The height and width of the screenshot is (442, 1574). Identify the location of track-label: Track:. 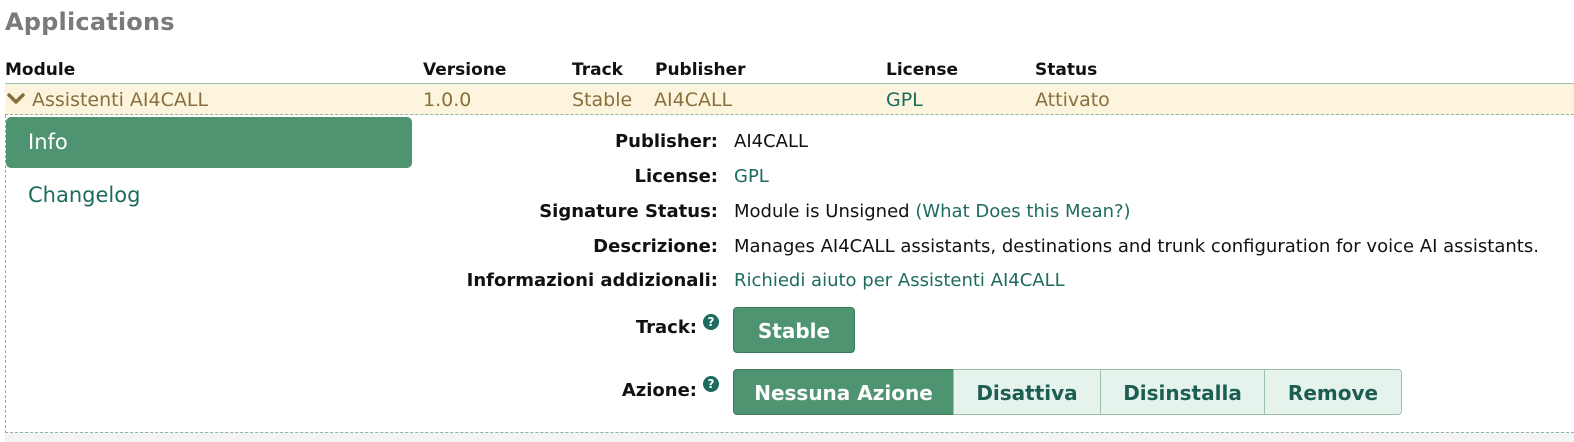
(666, 327).